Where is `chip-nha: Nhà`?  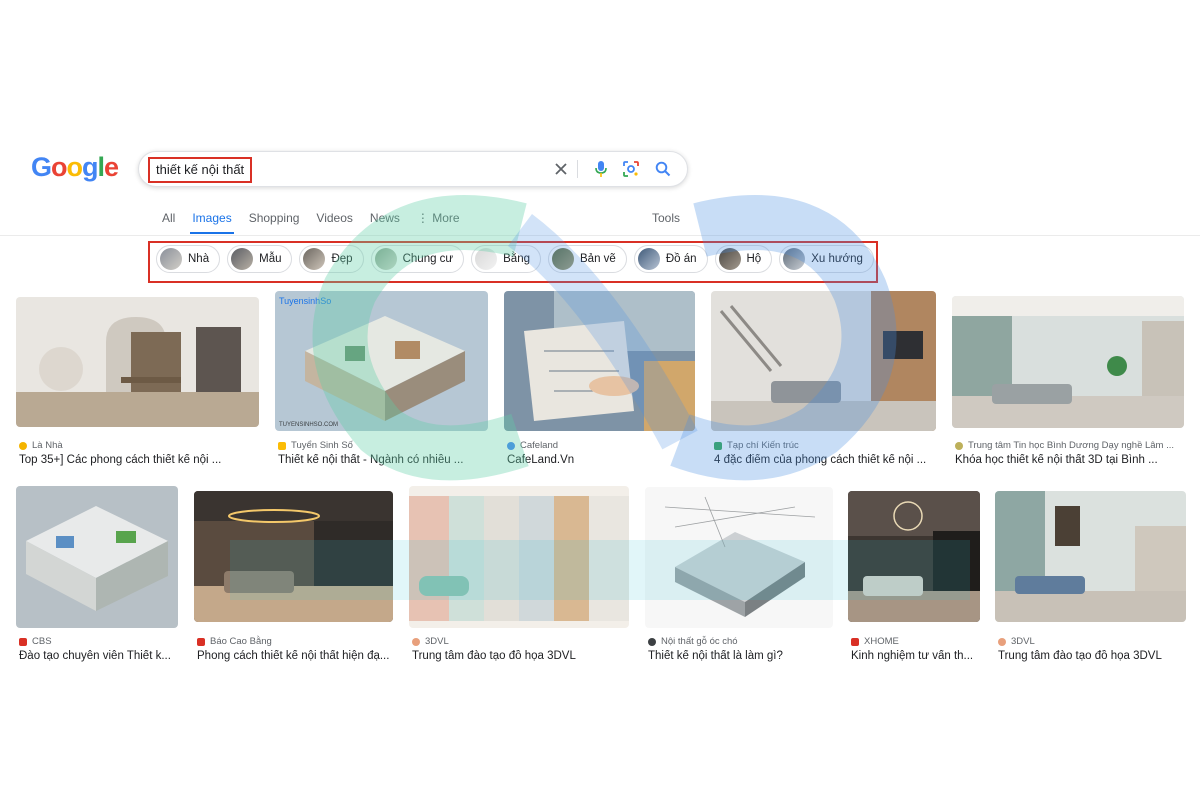
chip-nha: Nhà is located at coordinates (188, 259).